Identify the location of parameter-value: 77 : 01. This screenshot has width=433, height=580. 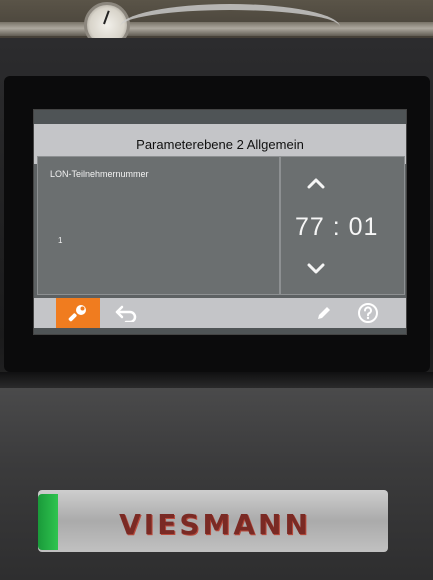
(337, 227).